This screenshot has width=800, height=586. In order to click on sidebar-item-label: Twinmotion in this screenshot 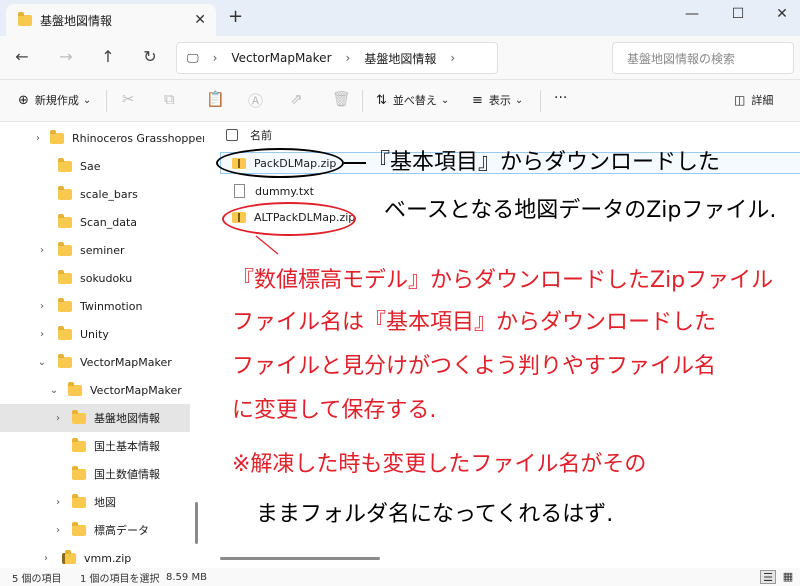, I will do `click(111, 306)`.